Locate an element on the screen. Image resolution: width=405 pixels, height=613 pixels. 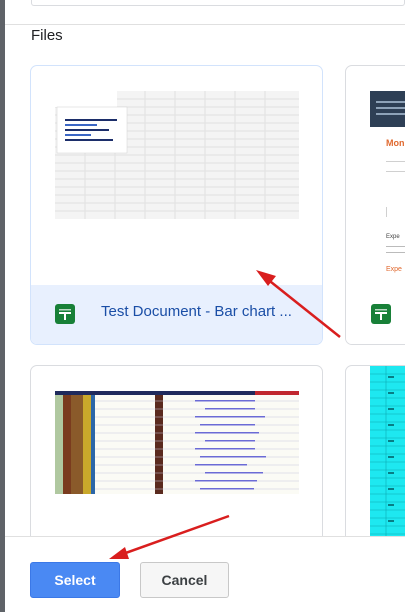
preview-heading: Mon is located at coordinates (395, 143).